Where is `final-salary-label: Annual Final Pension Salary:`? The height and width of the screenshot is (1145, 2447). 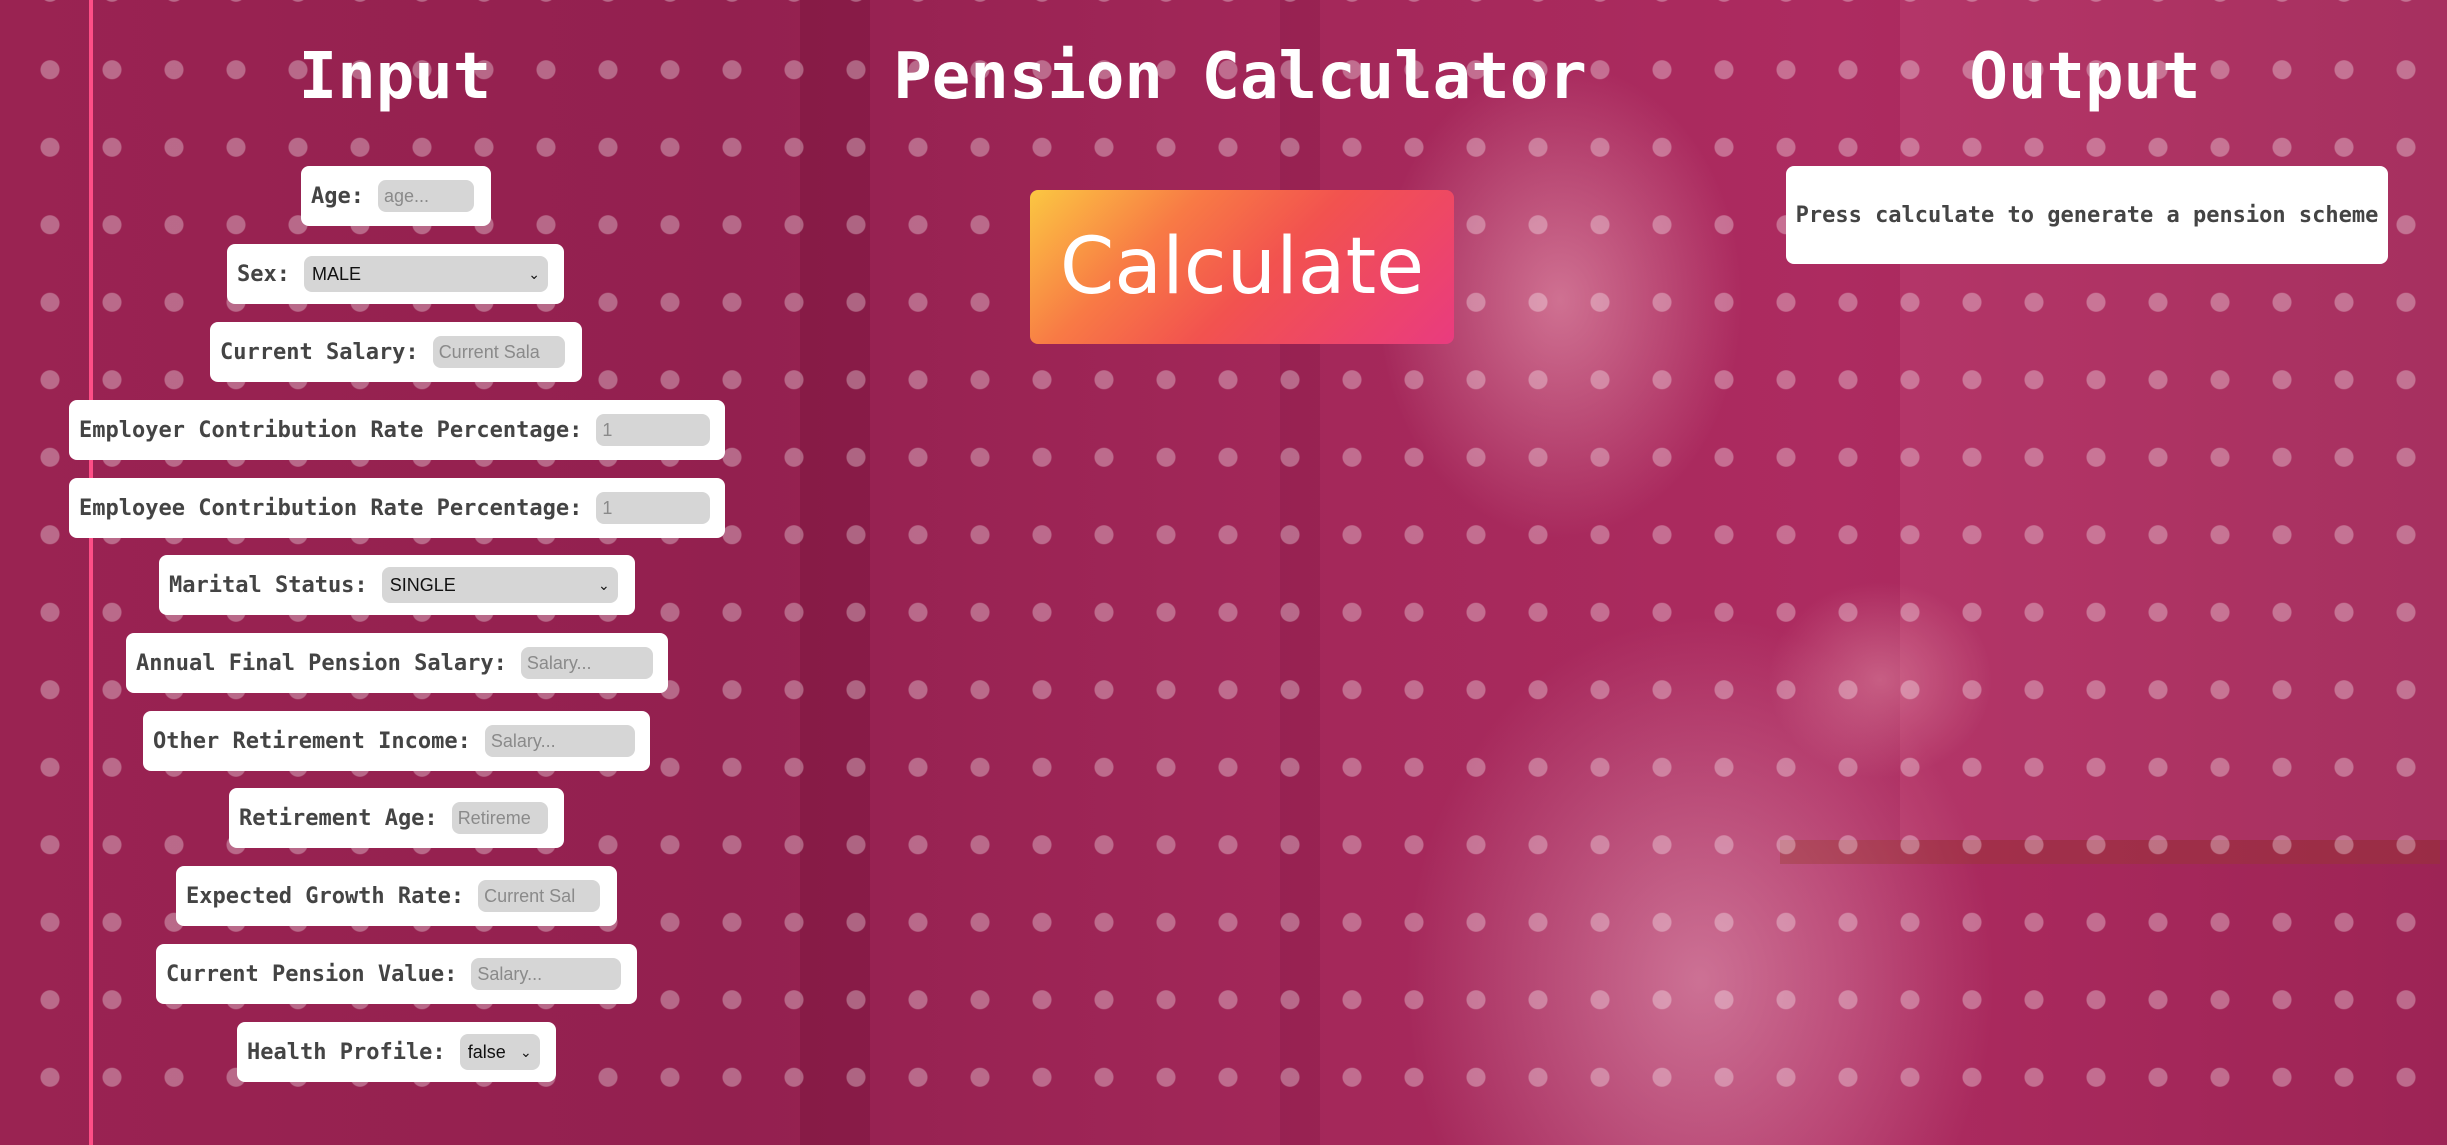 final-salary-label: Annual Final Pension Salary: is located at coordinates (321, 663).